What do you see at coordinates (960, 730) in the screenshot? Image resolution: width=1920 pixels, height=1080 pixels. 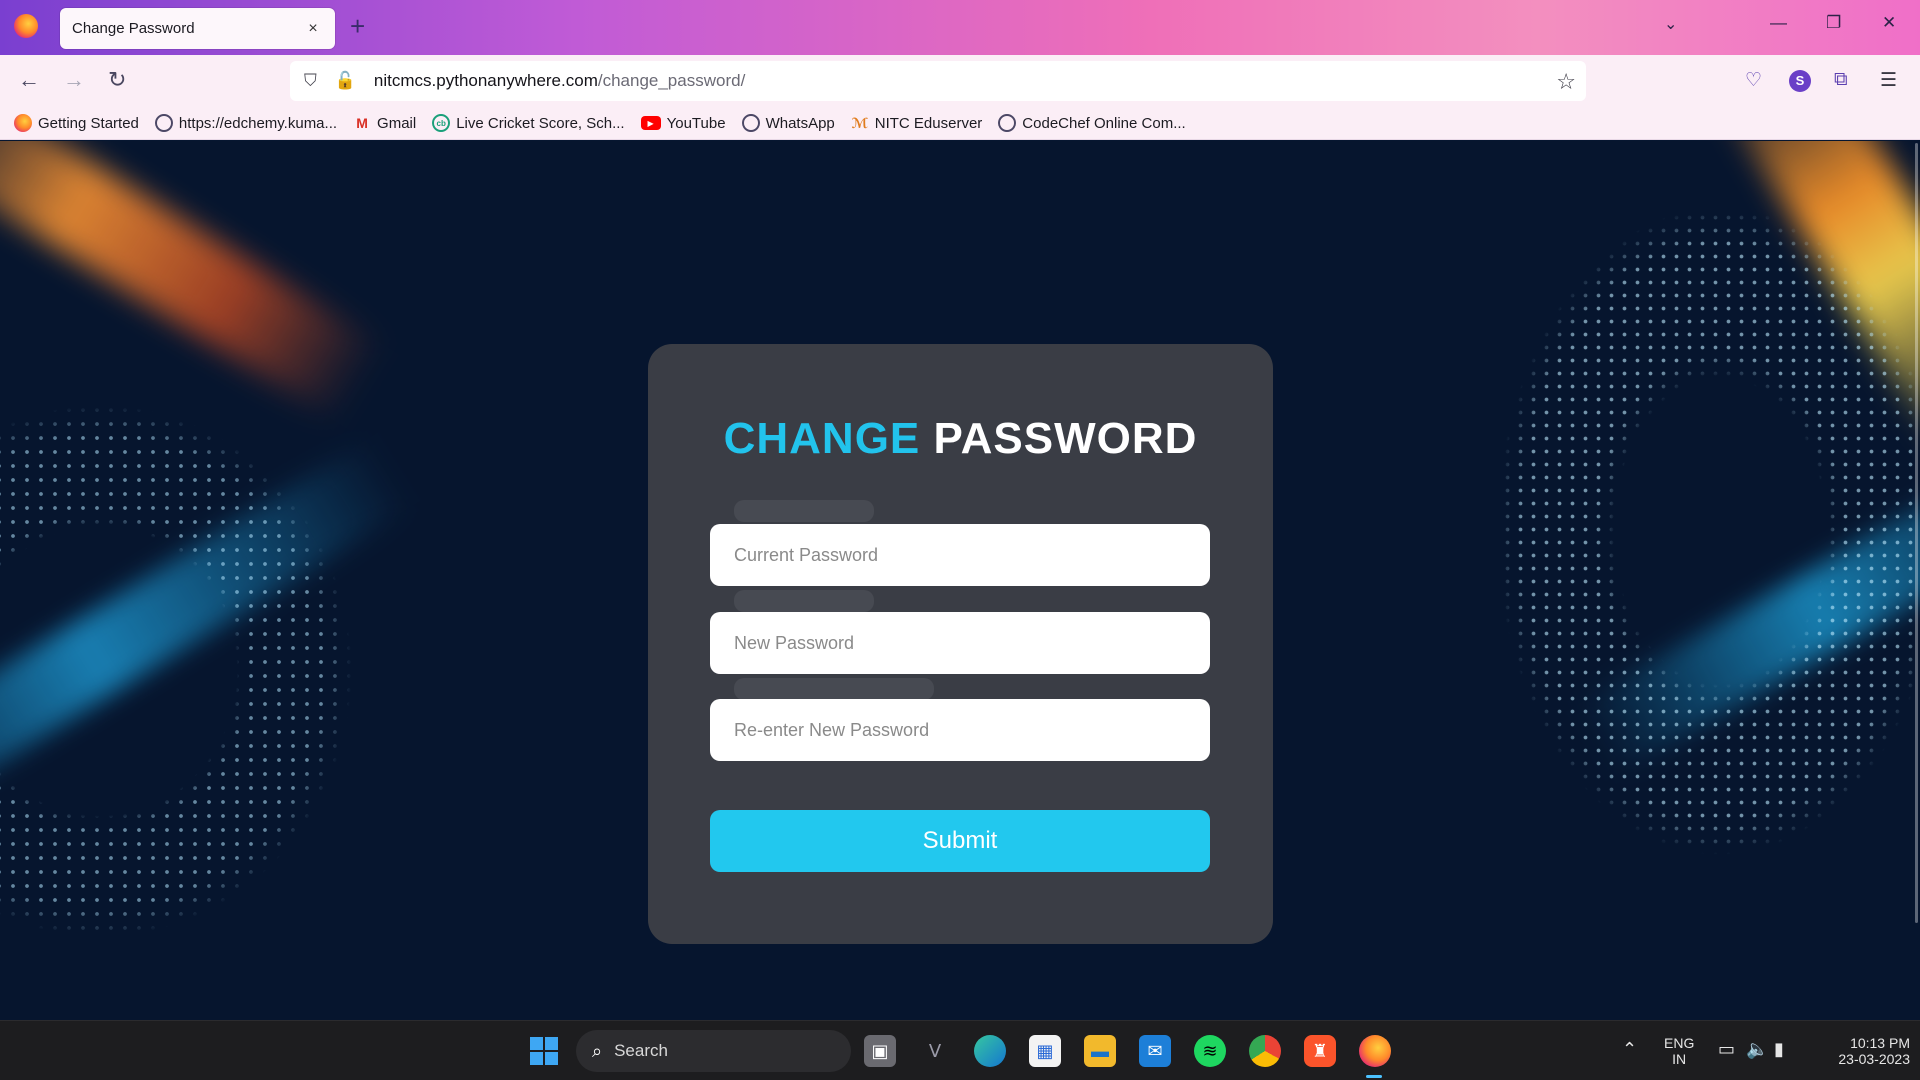 I see `reenter-password-field` at bounding box center [960, 730].